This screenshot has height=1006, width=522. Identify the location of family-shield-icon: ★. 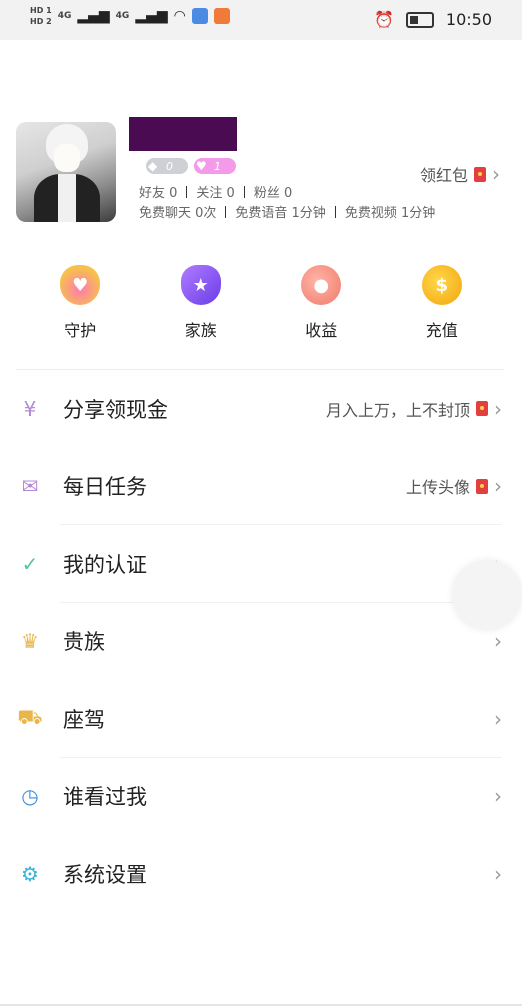
(200, 285).